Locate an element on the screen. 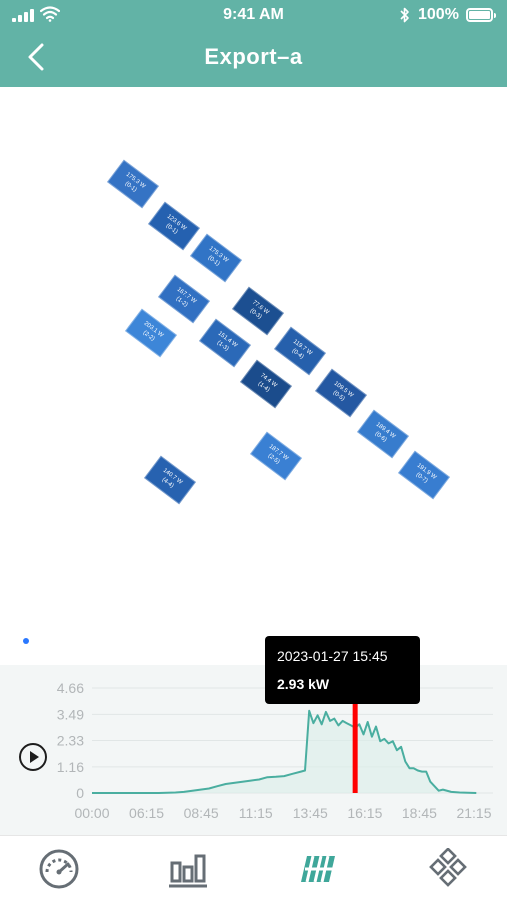  panel-layout-icon is located at coordinates (318, 869).